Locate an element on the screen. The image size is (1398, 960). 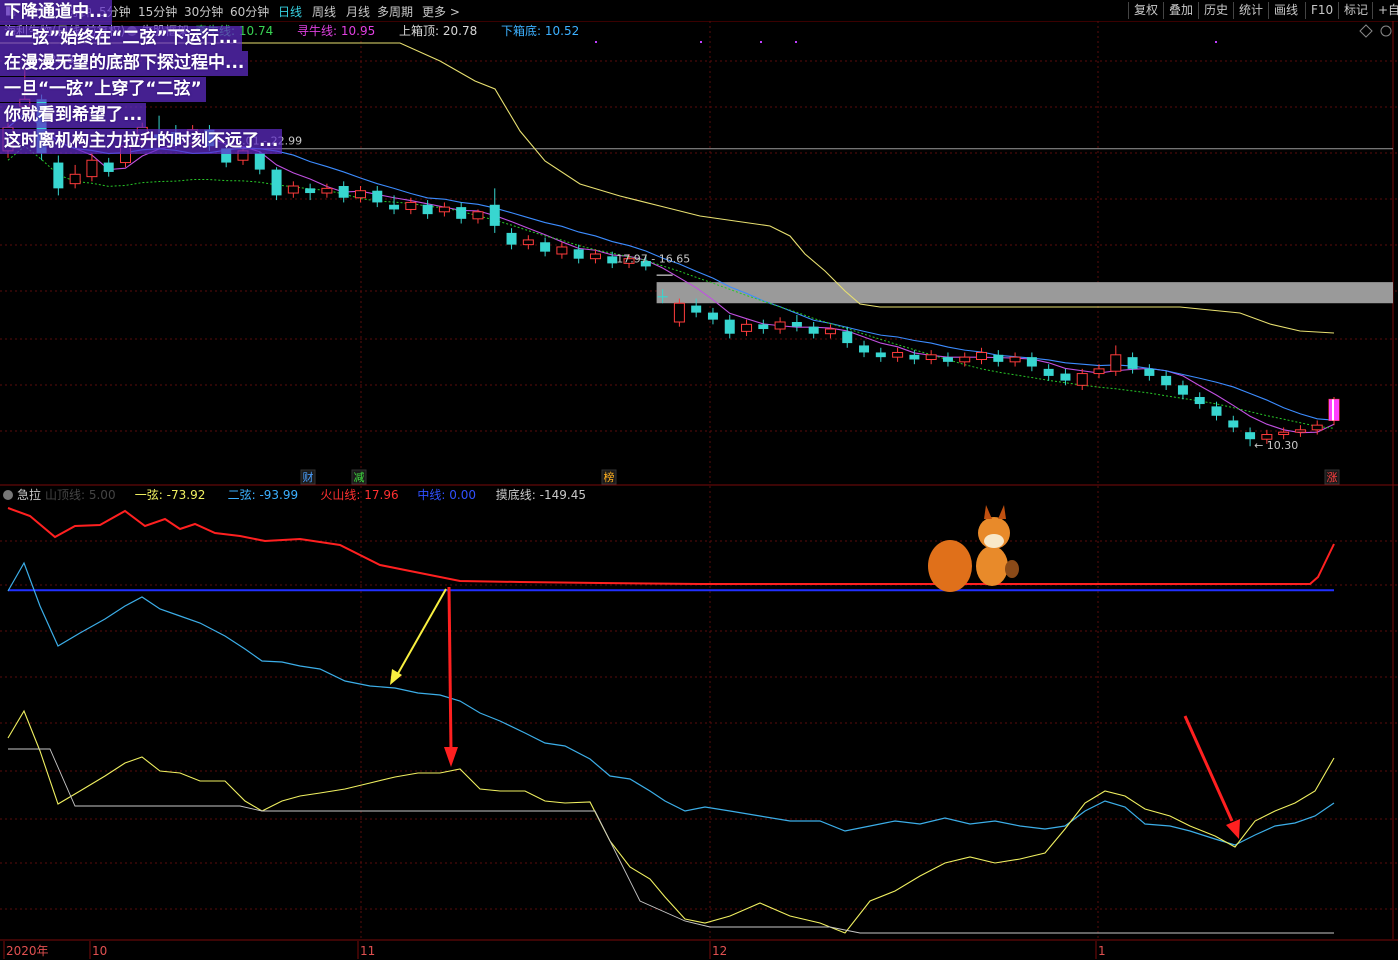
arrow-red-right-head is located at coordinates (1233, 829).